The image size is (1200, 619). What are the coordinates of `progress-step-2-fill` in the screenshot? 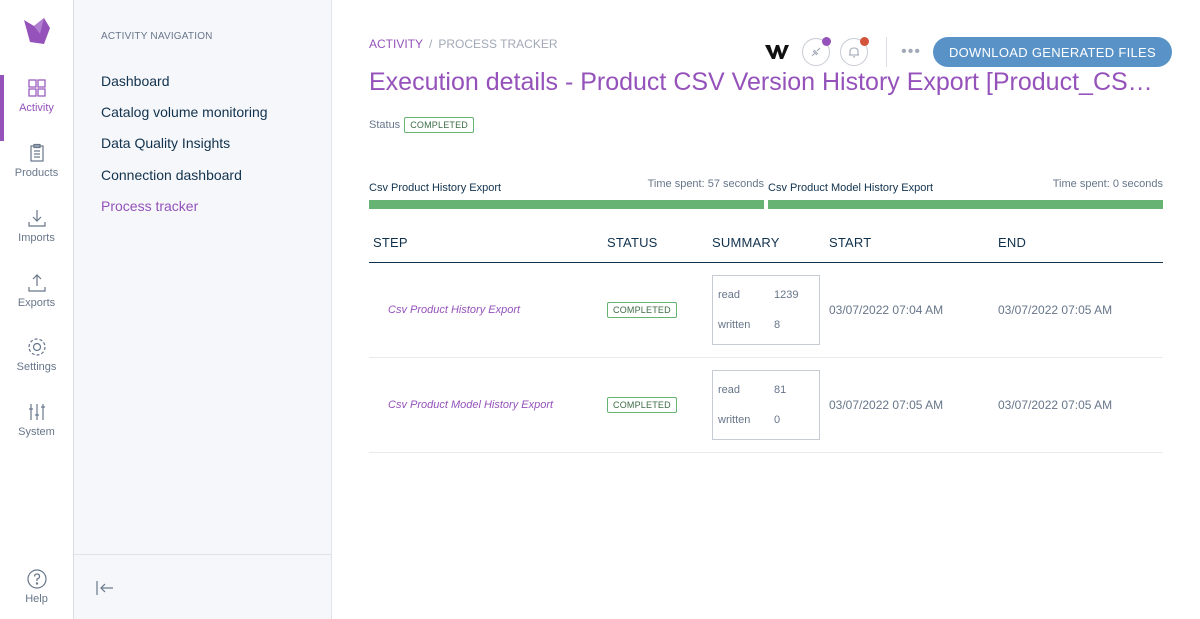 It's located at (965, 204).